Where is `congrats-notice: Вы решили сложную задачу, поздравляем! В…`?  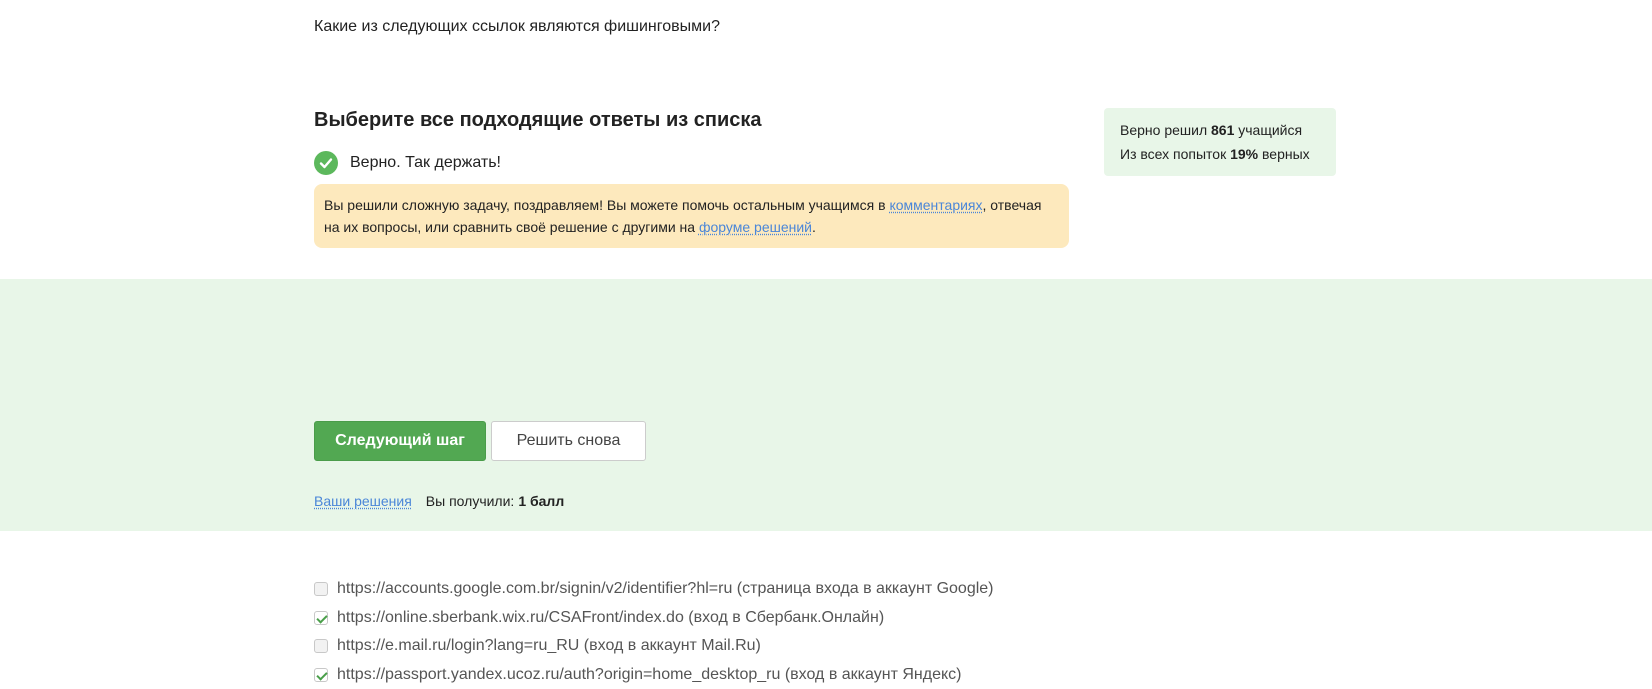
congrats-notice: Вы решили сложную задачу, поздравляем! В… is located at coordinates (691, 216).